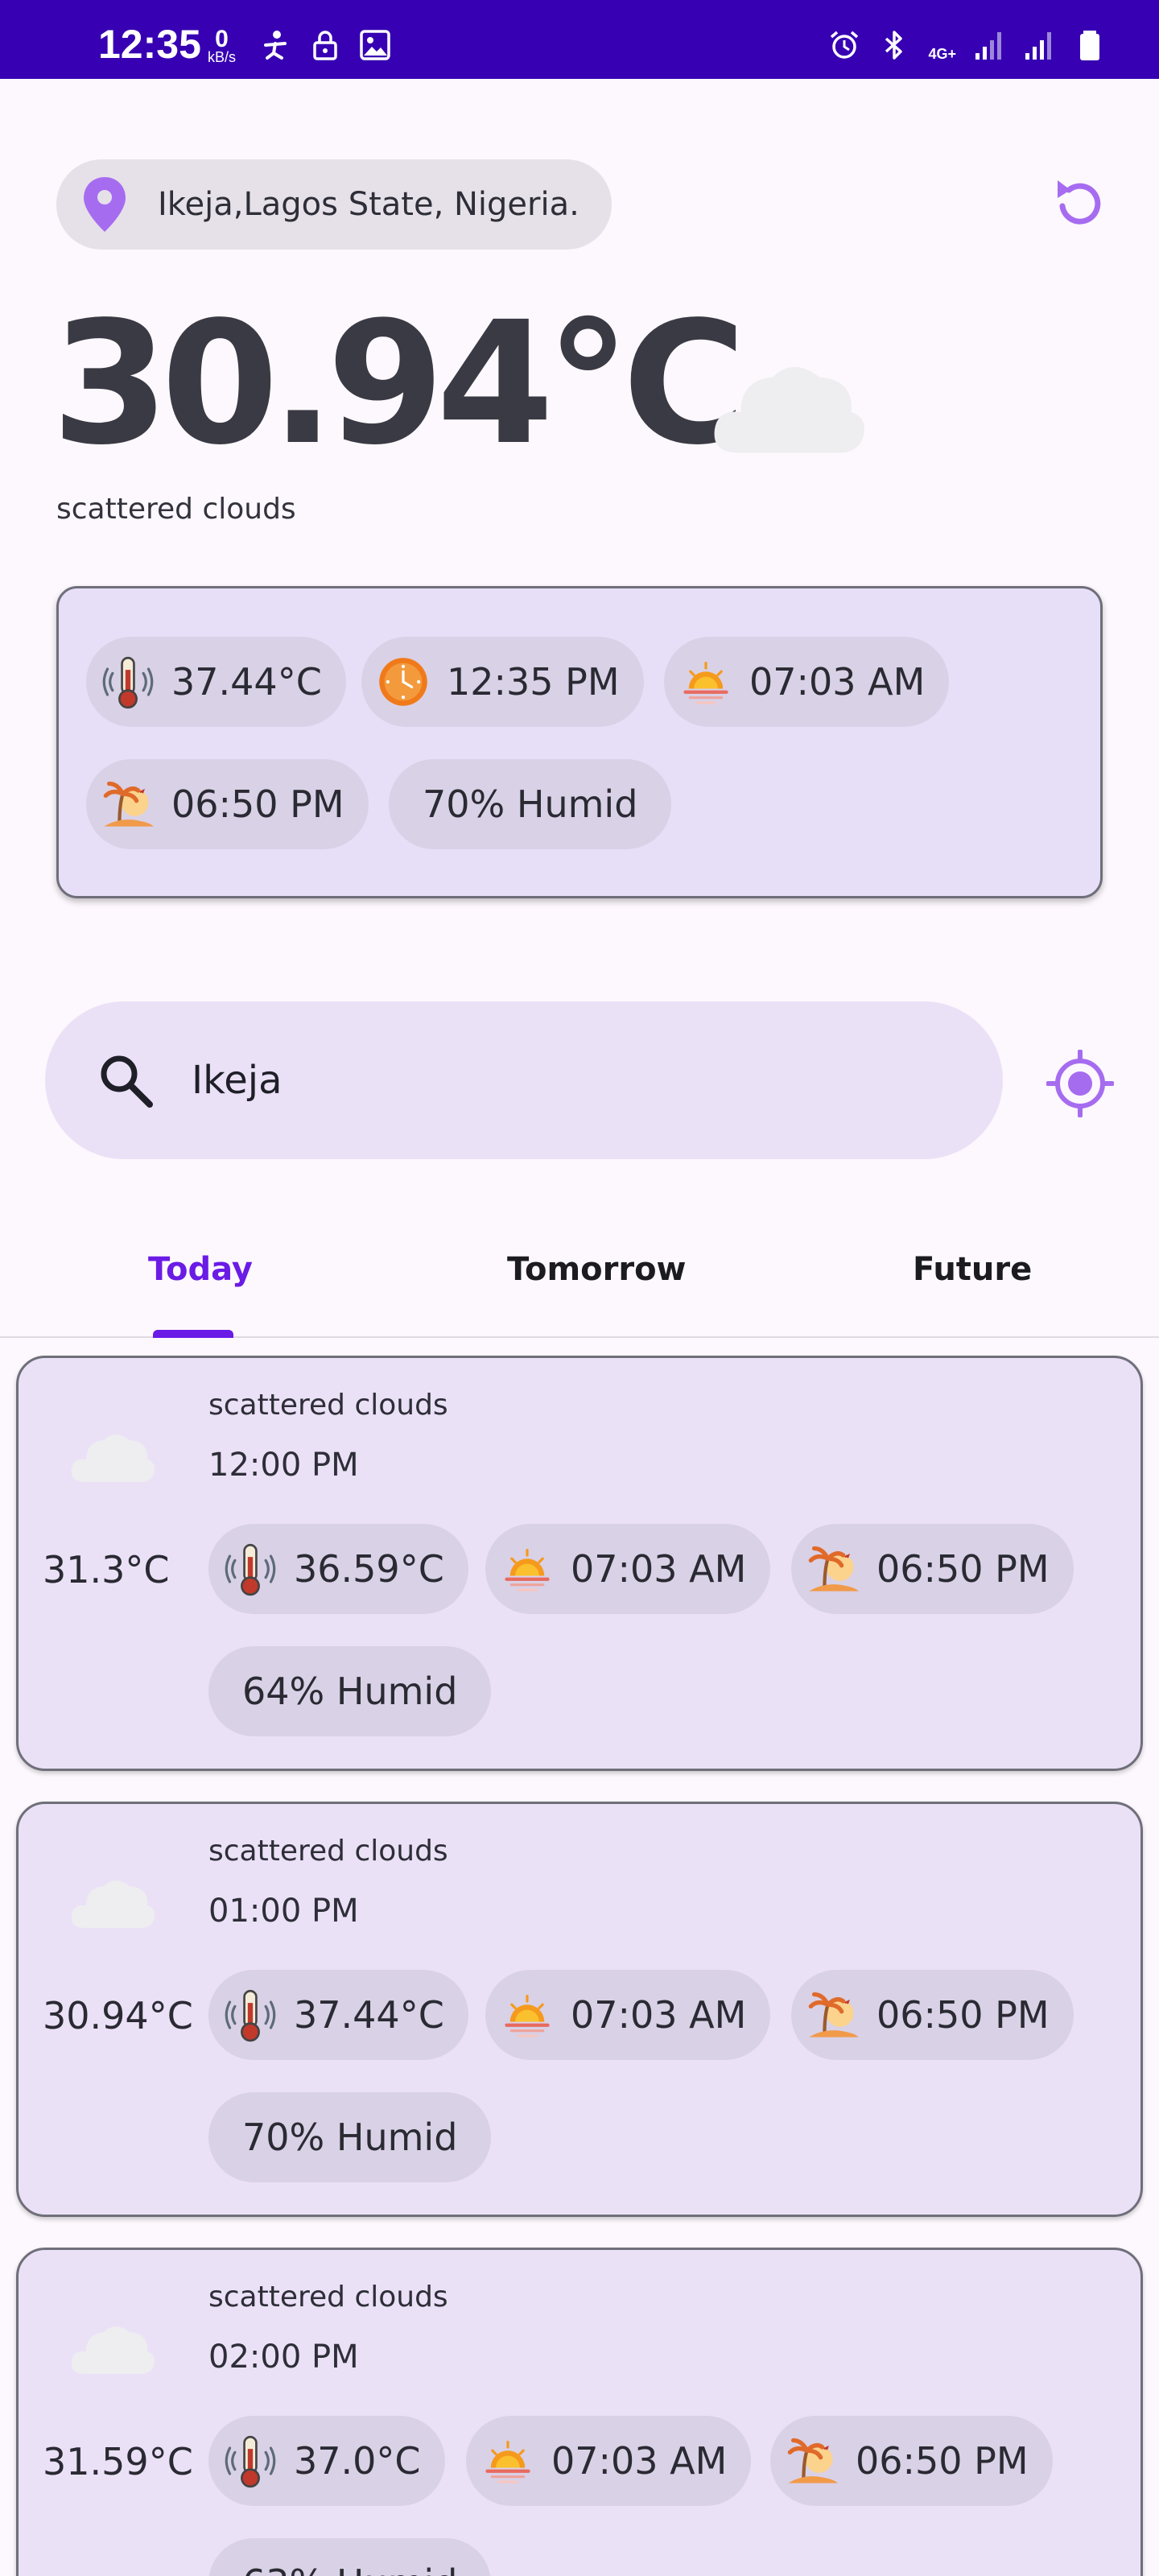  I want to click on humidity-pill: 64% Humid, so click(350, 1691).